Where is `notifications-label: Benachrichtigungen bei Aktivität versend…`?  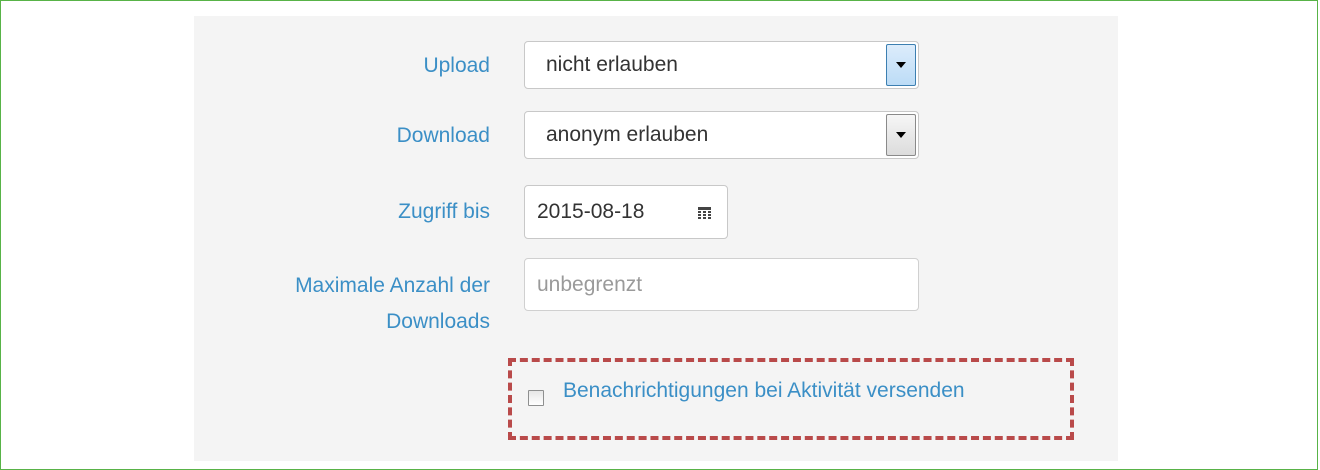
notifications-label: Benachrichtigungen bei Aktivität versend… is located at coordinates (764, 391).